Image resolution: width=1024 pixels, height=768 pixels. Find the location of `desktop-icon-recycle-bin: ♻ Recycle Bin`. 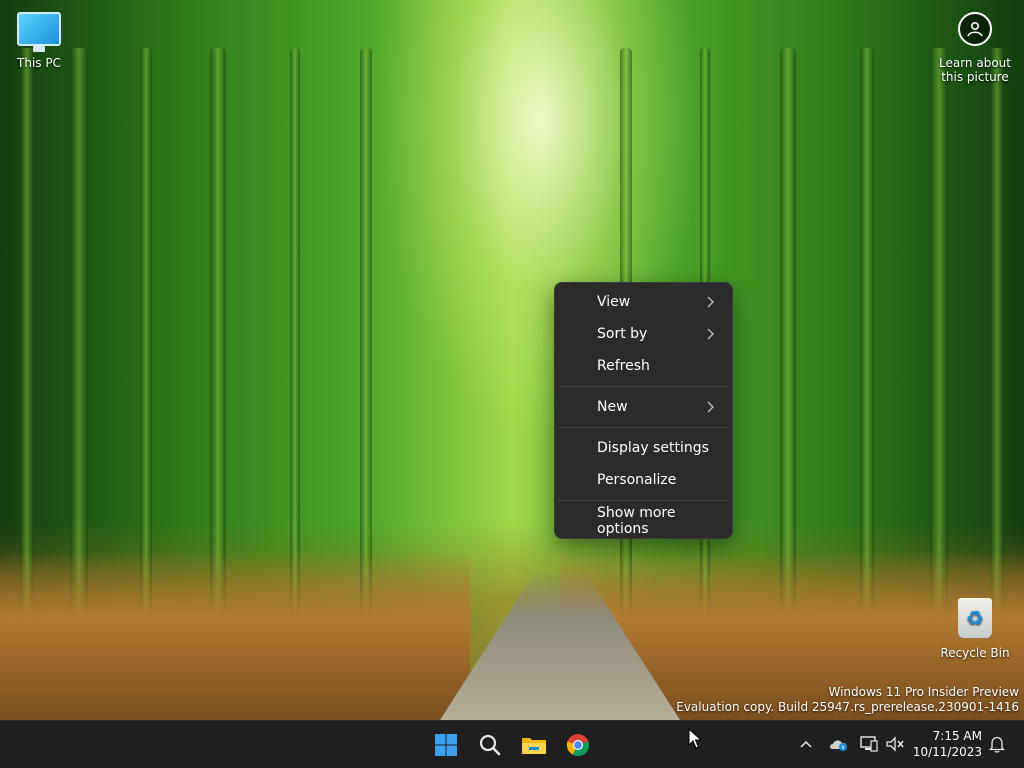

desktop-icon-recycle-bin: ♻ Recycle Bin is located at coordinates (975, 629).